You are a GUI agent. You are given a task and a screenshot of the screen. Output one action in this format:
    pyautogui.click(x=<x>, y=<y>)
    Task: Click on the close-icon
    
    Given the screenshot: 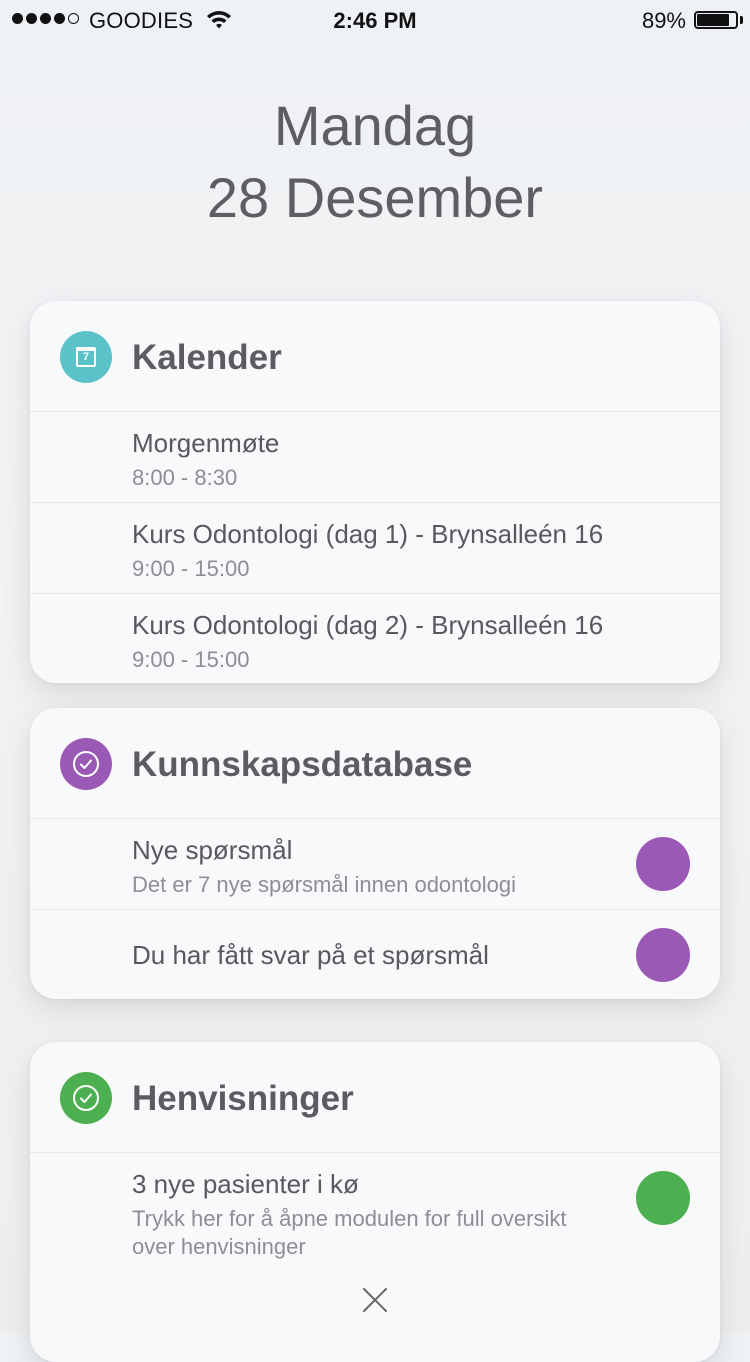 What is the action you would take?
    pyautogui.click(x=375, y=1300)
    